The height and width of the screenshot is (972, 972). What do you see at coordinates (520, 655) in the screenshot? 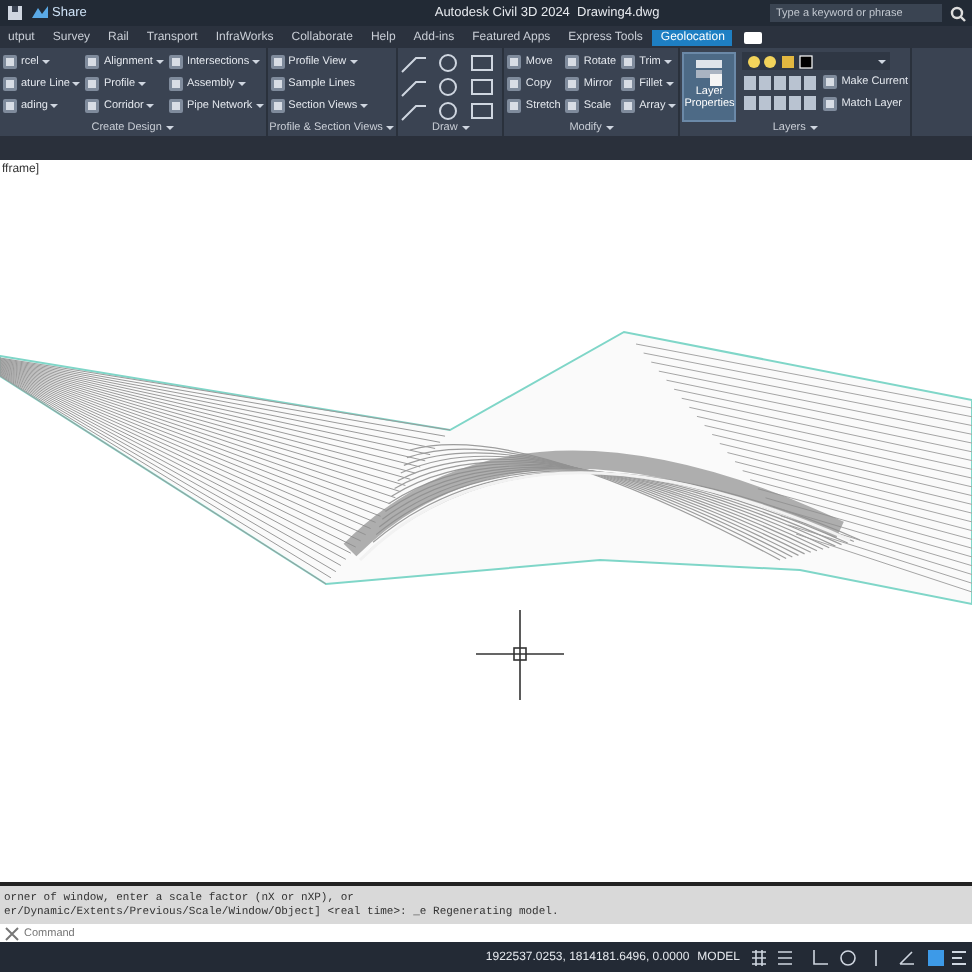
I see `crosshair-cursor` at bounding box center [520, 655].